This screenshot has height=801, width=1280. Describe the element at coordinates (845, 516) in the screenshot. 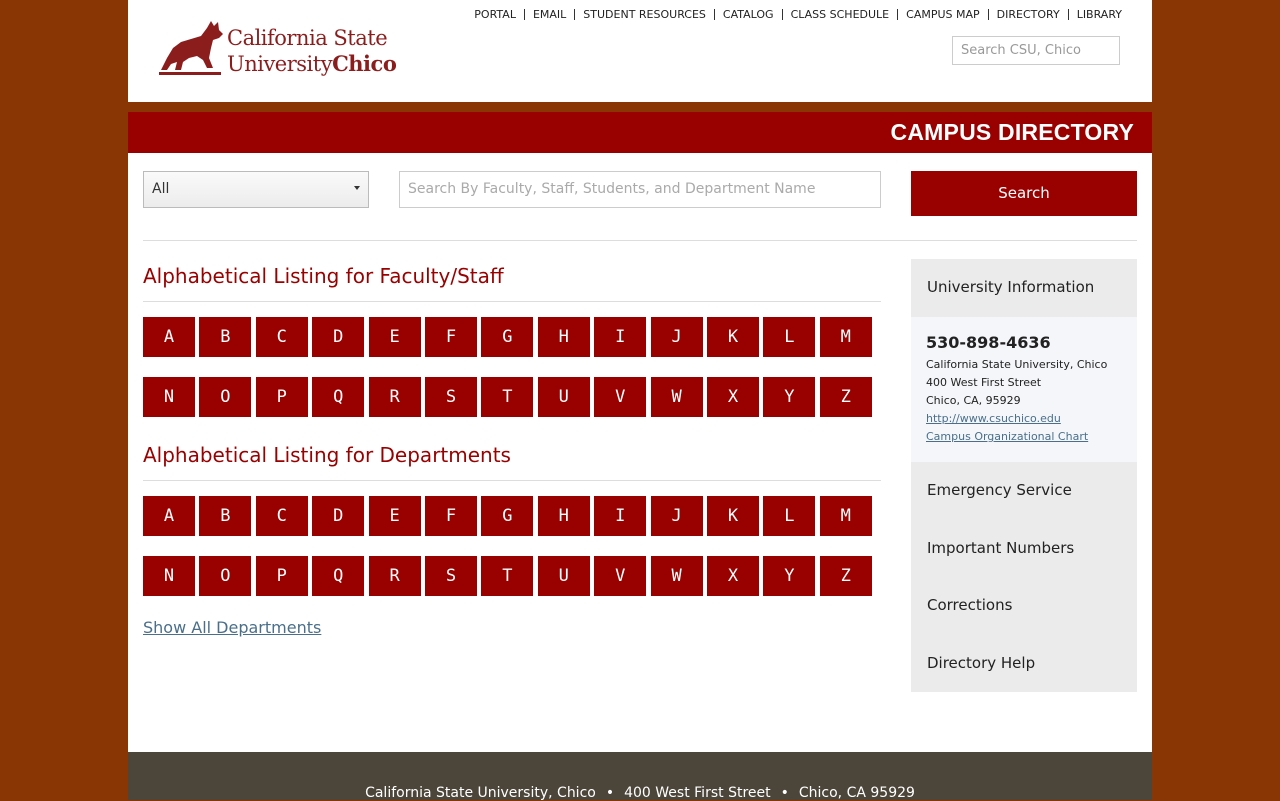

I see `department-letter-button: M` at that location.